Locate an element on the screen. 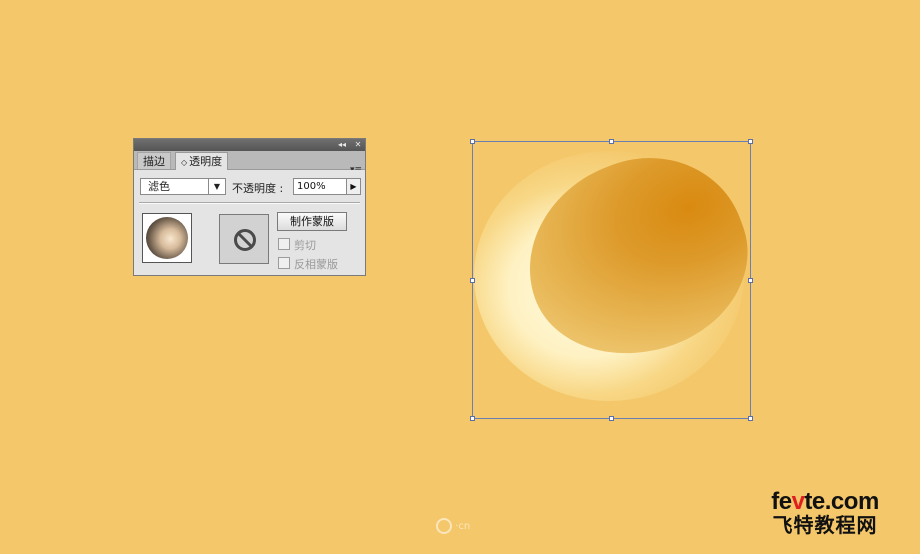 Image resolution: width=920 pixels, height=554 pixels. object-thumbnail is located at coordinates (167, 238).